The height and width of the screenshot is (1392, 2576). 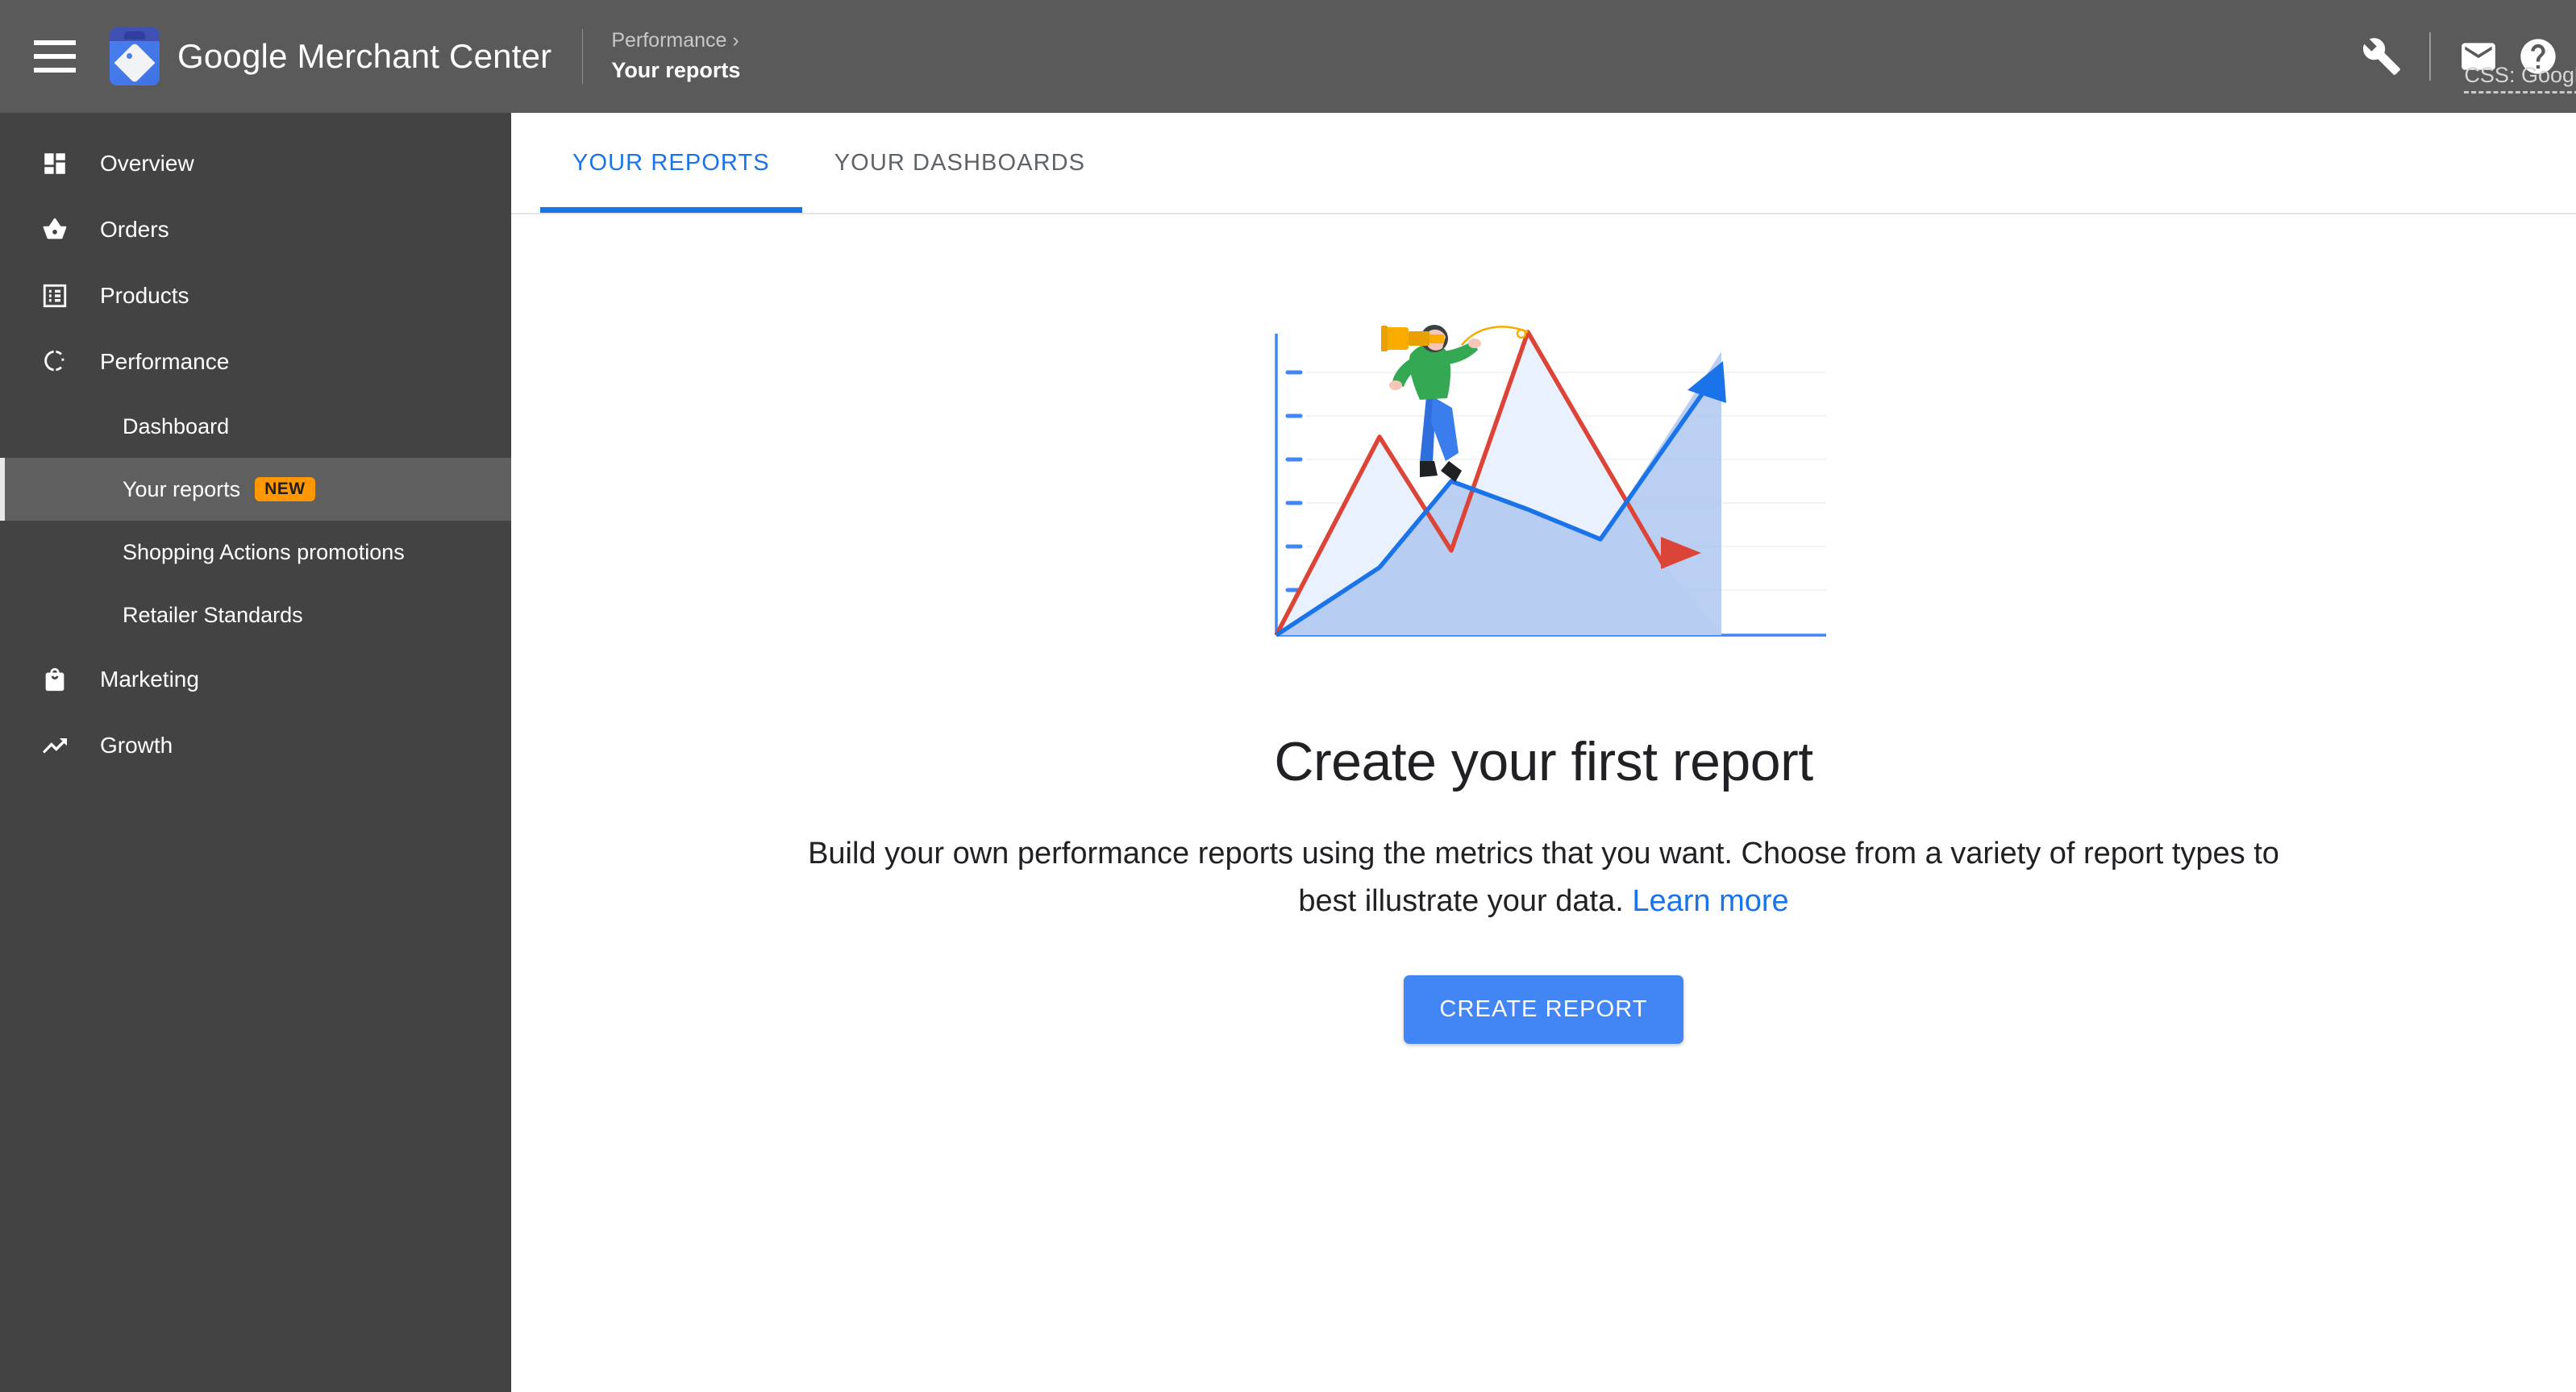 What do you see at coordinates (176, 425) in the screenshot?
I see `sidebar-item-label: Dashboard` at bounding box center [176, 425].